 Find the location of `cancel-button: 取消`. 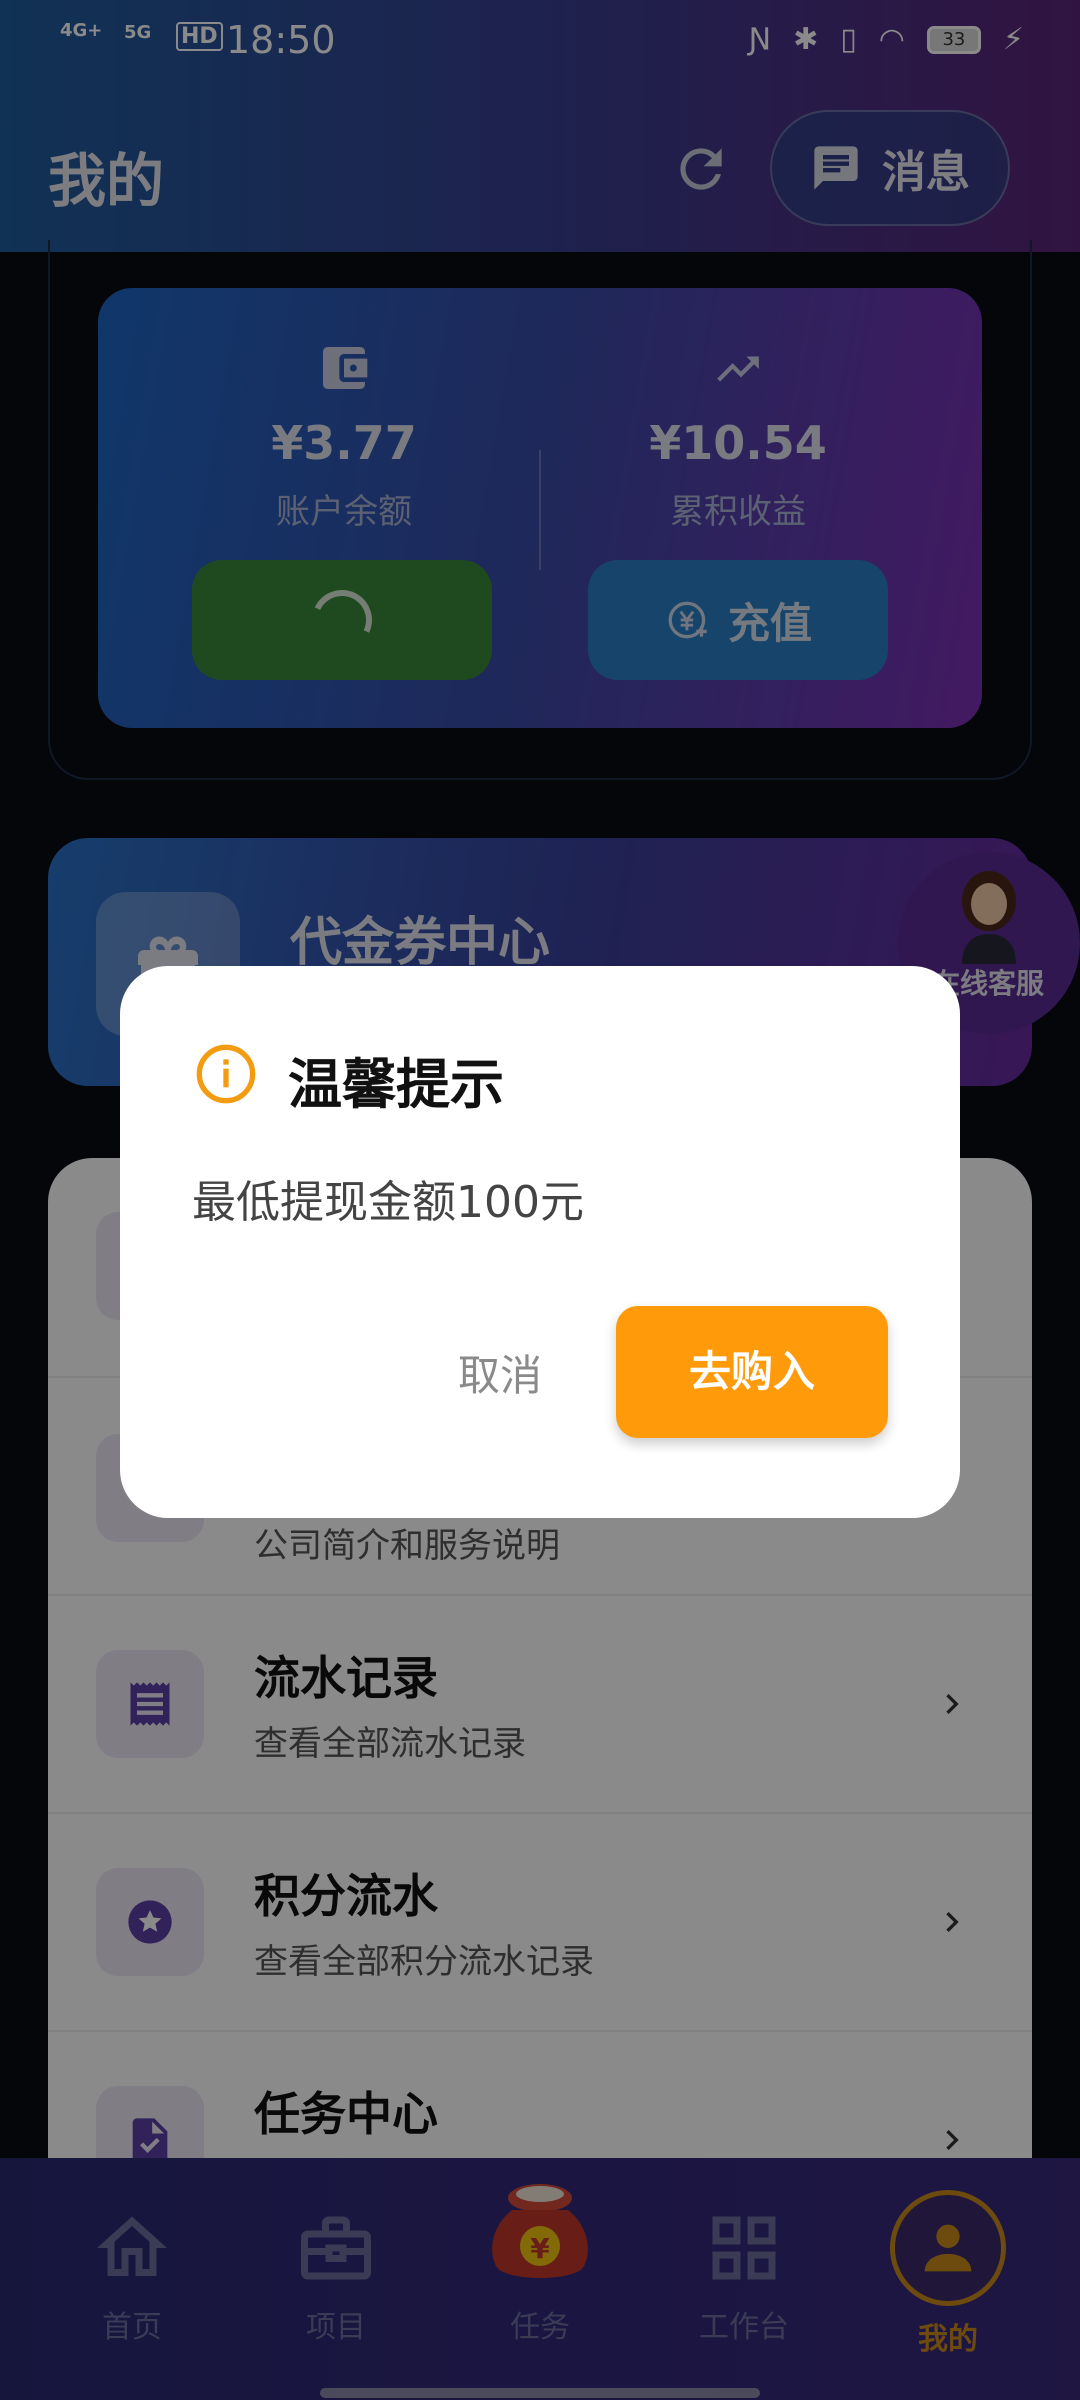

cancel-button: 取消 is located at coordinates (500, 1376).